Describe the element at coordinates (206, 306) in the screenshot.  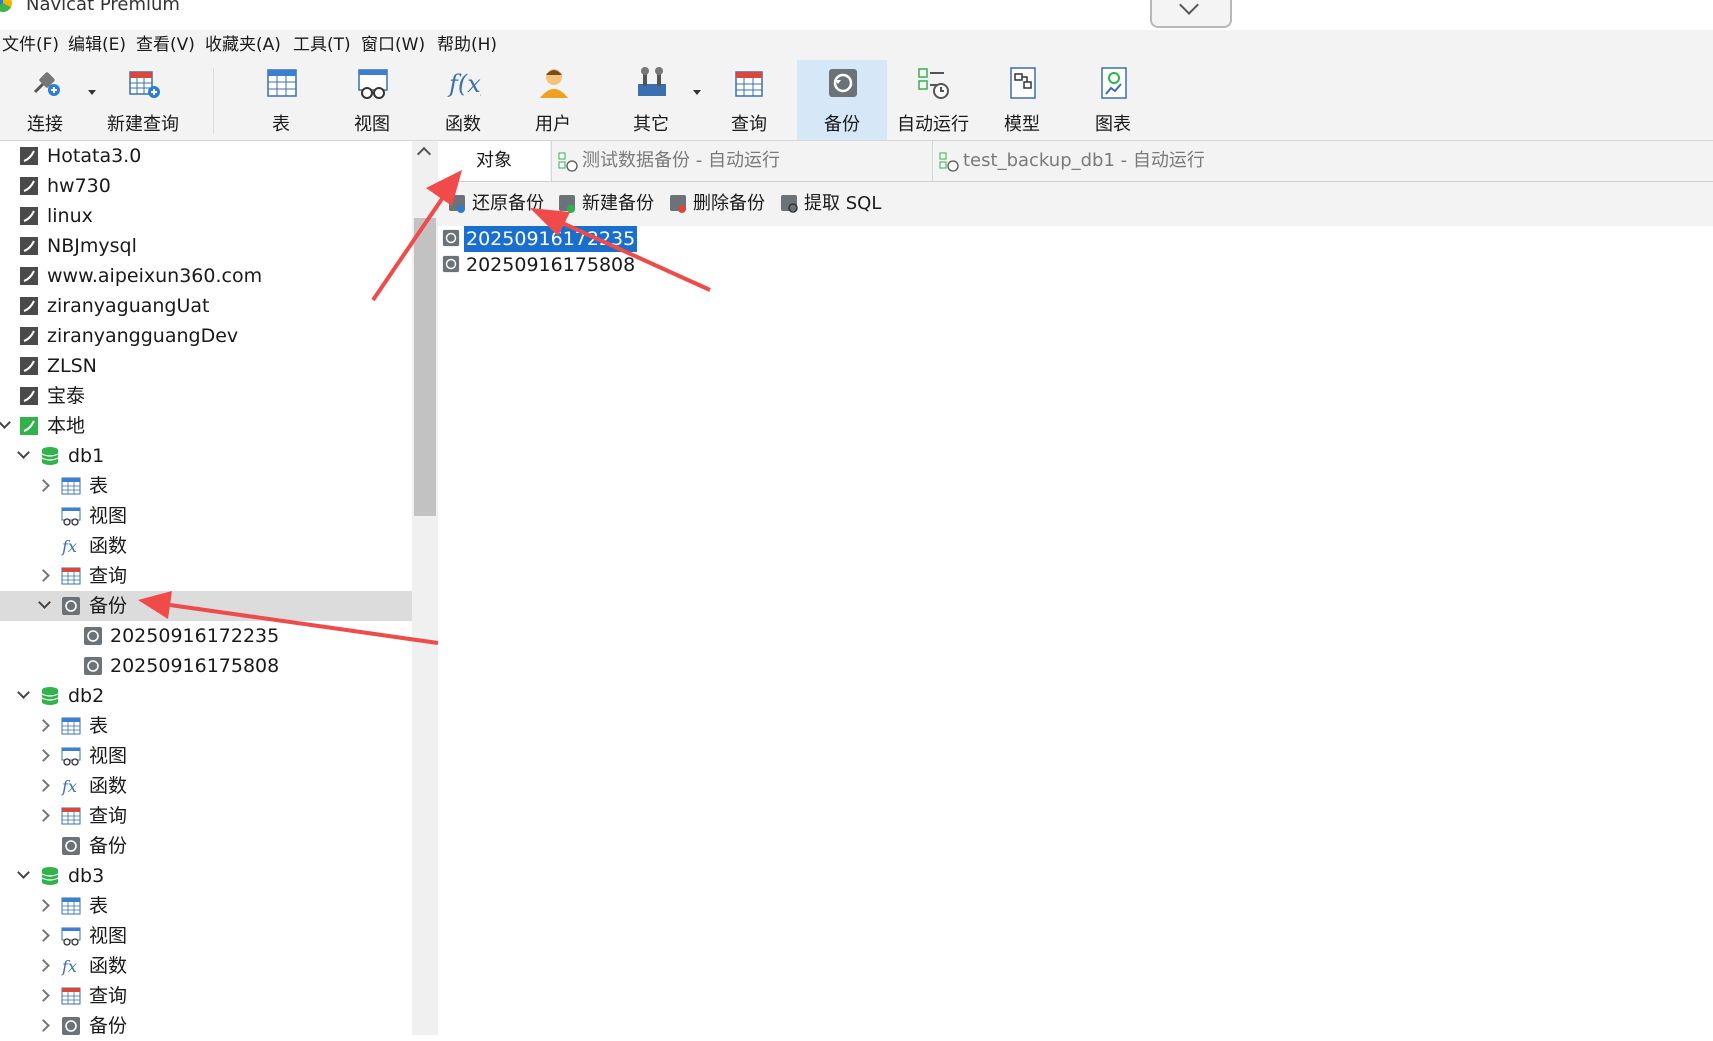
I see `tree-connection: ziranyaguangUat` at that location.